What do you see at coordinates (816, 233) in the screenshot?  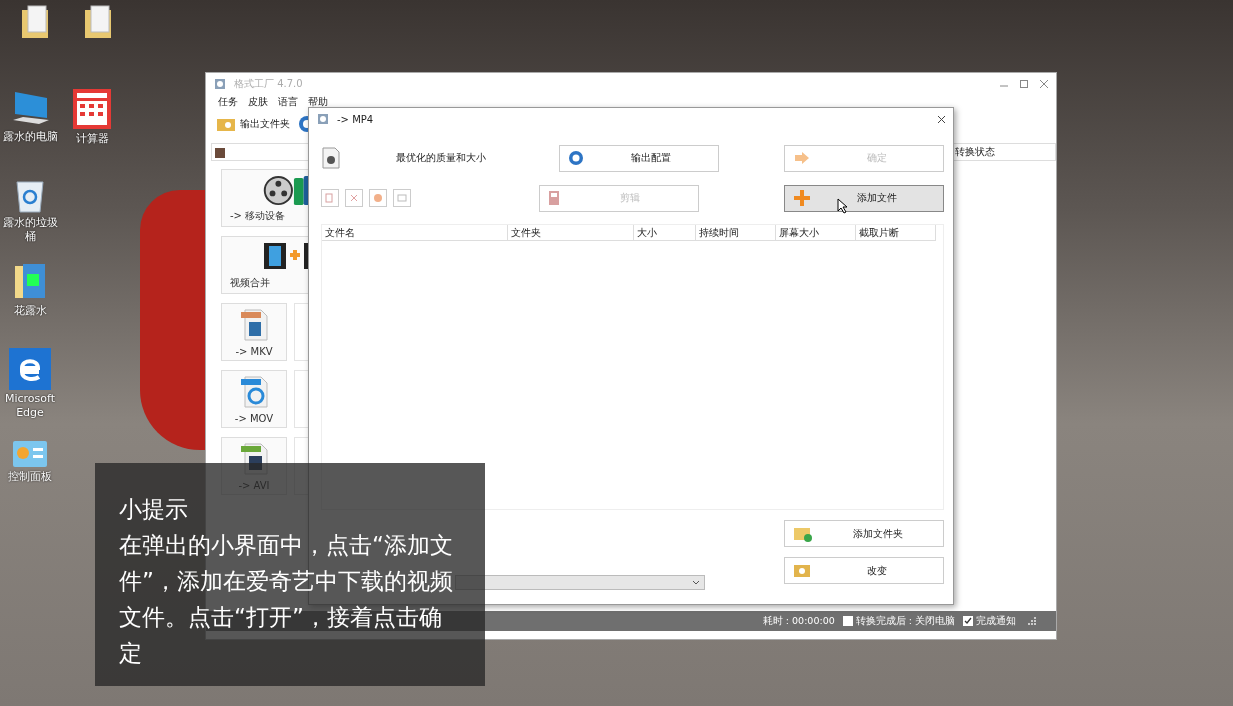 I see `column-header: 屏幕大小` at bounding box center [816, 233].